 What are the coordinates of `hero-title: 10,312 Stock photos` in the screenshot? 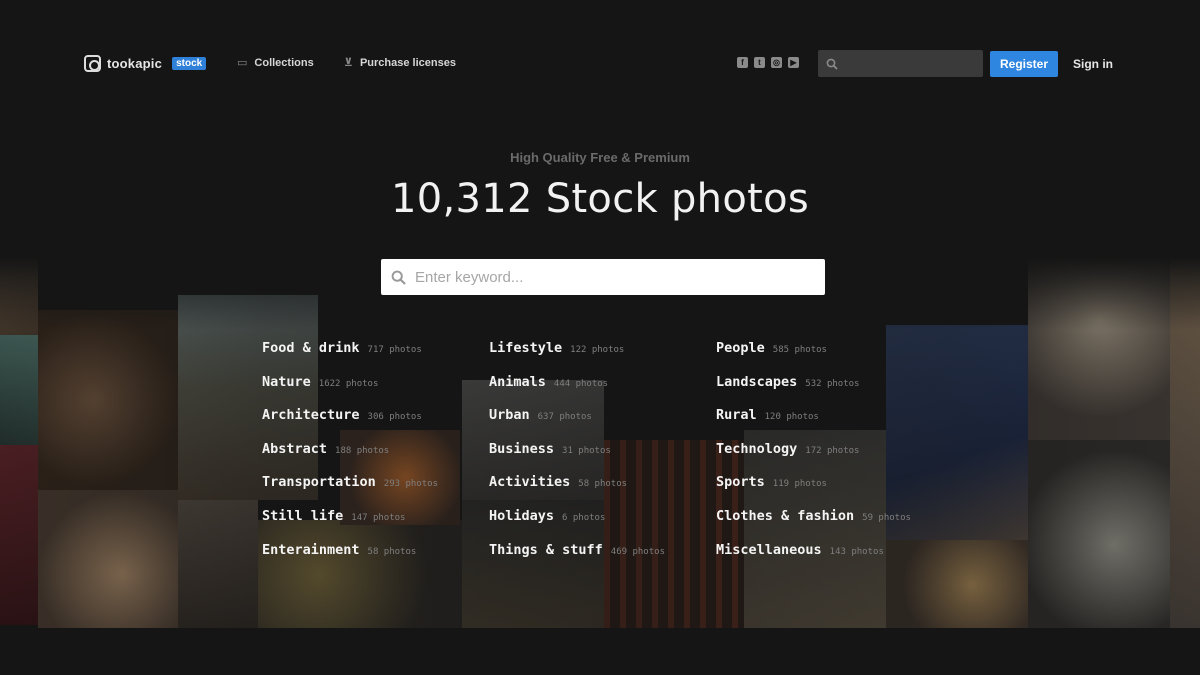 It's located at (599, 199).